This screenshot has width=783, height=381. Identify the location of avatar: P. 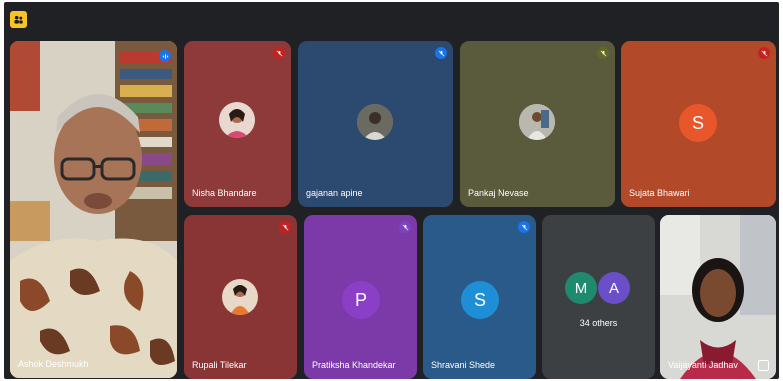
(361, 300).